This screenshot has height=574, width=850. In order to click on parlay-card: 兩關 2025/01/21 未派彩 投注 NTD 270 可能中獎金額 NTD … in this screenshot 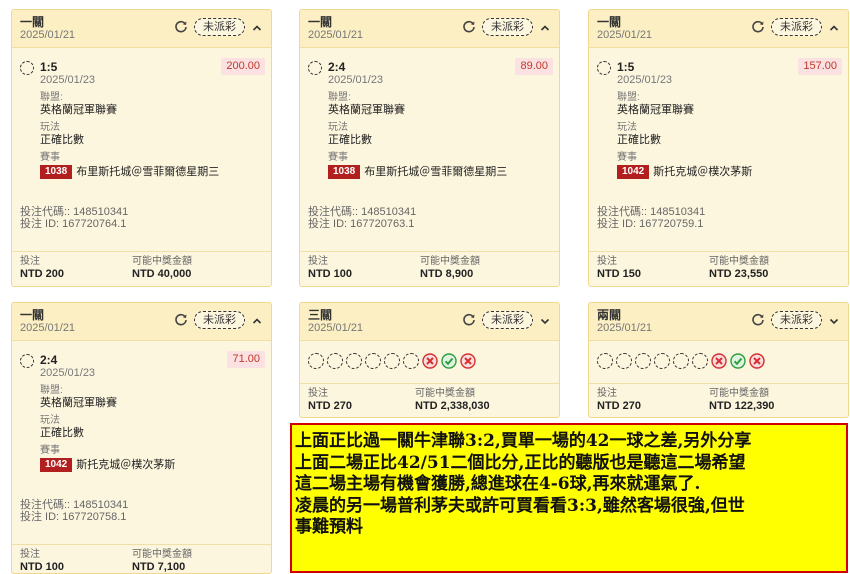, I will do `click(718, 360)`.